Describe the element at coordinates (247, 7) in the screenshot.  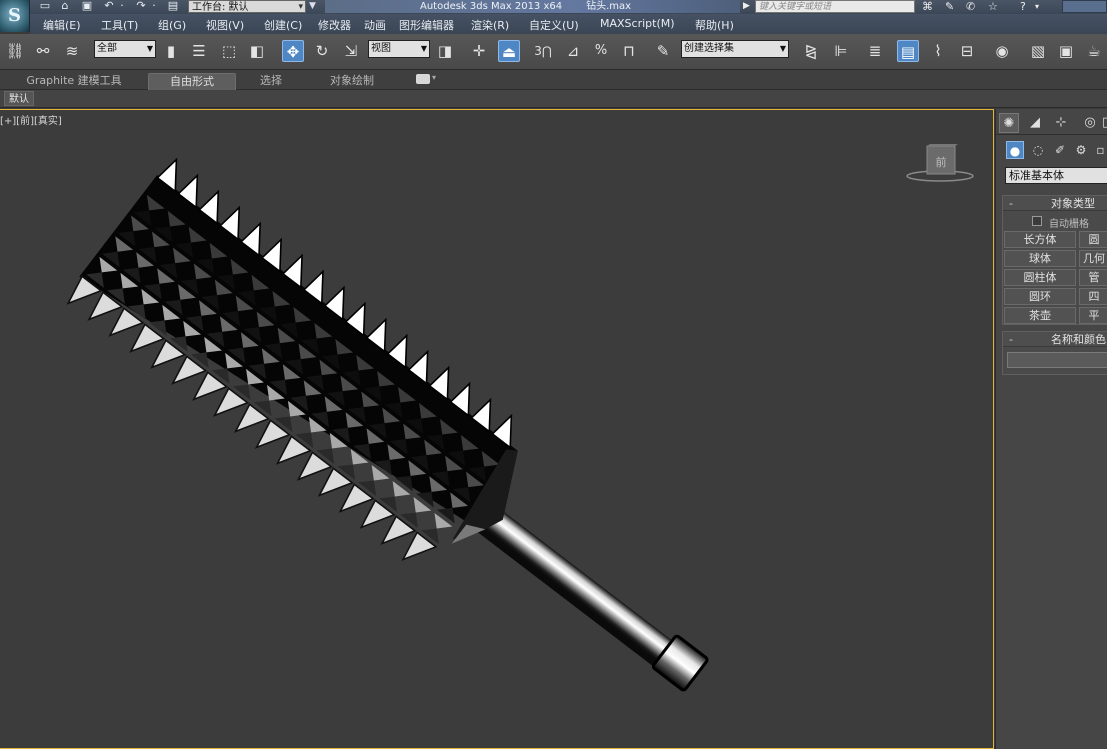
I see `workspace-selector: 工作台: 默认` at that location.